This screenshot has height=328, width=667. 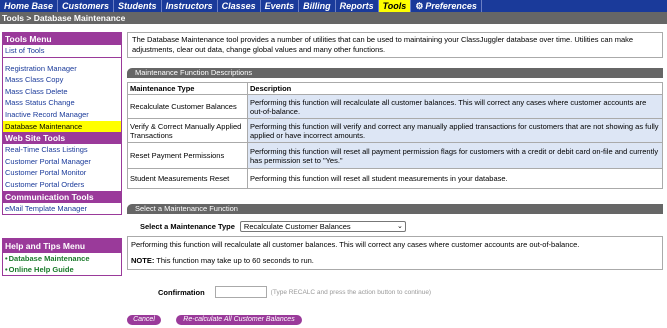 What do you see at coordinates (62, 162) in the screenshot?
I see `sidebar-item-customer-portal-manager: Customer Portal Manager` at bounding box center [62, 162].